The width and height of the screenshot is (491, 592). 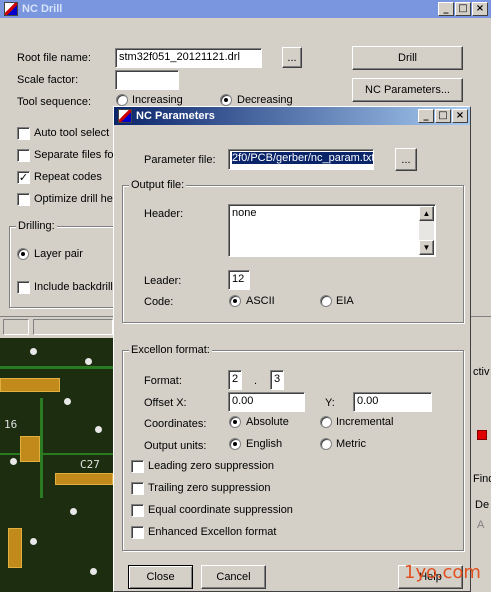 What do you see at coordinates (157, 100) in the screenshot?
I see `tool-seq-increasing-label: Increasing` at bounding box center [157, 100].